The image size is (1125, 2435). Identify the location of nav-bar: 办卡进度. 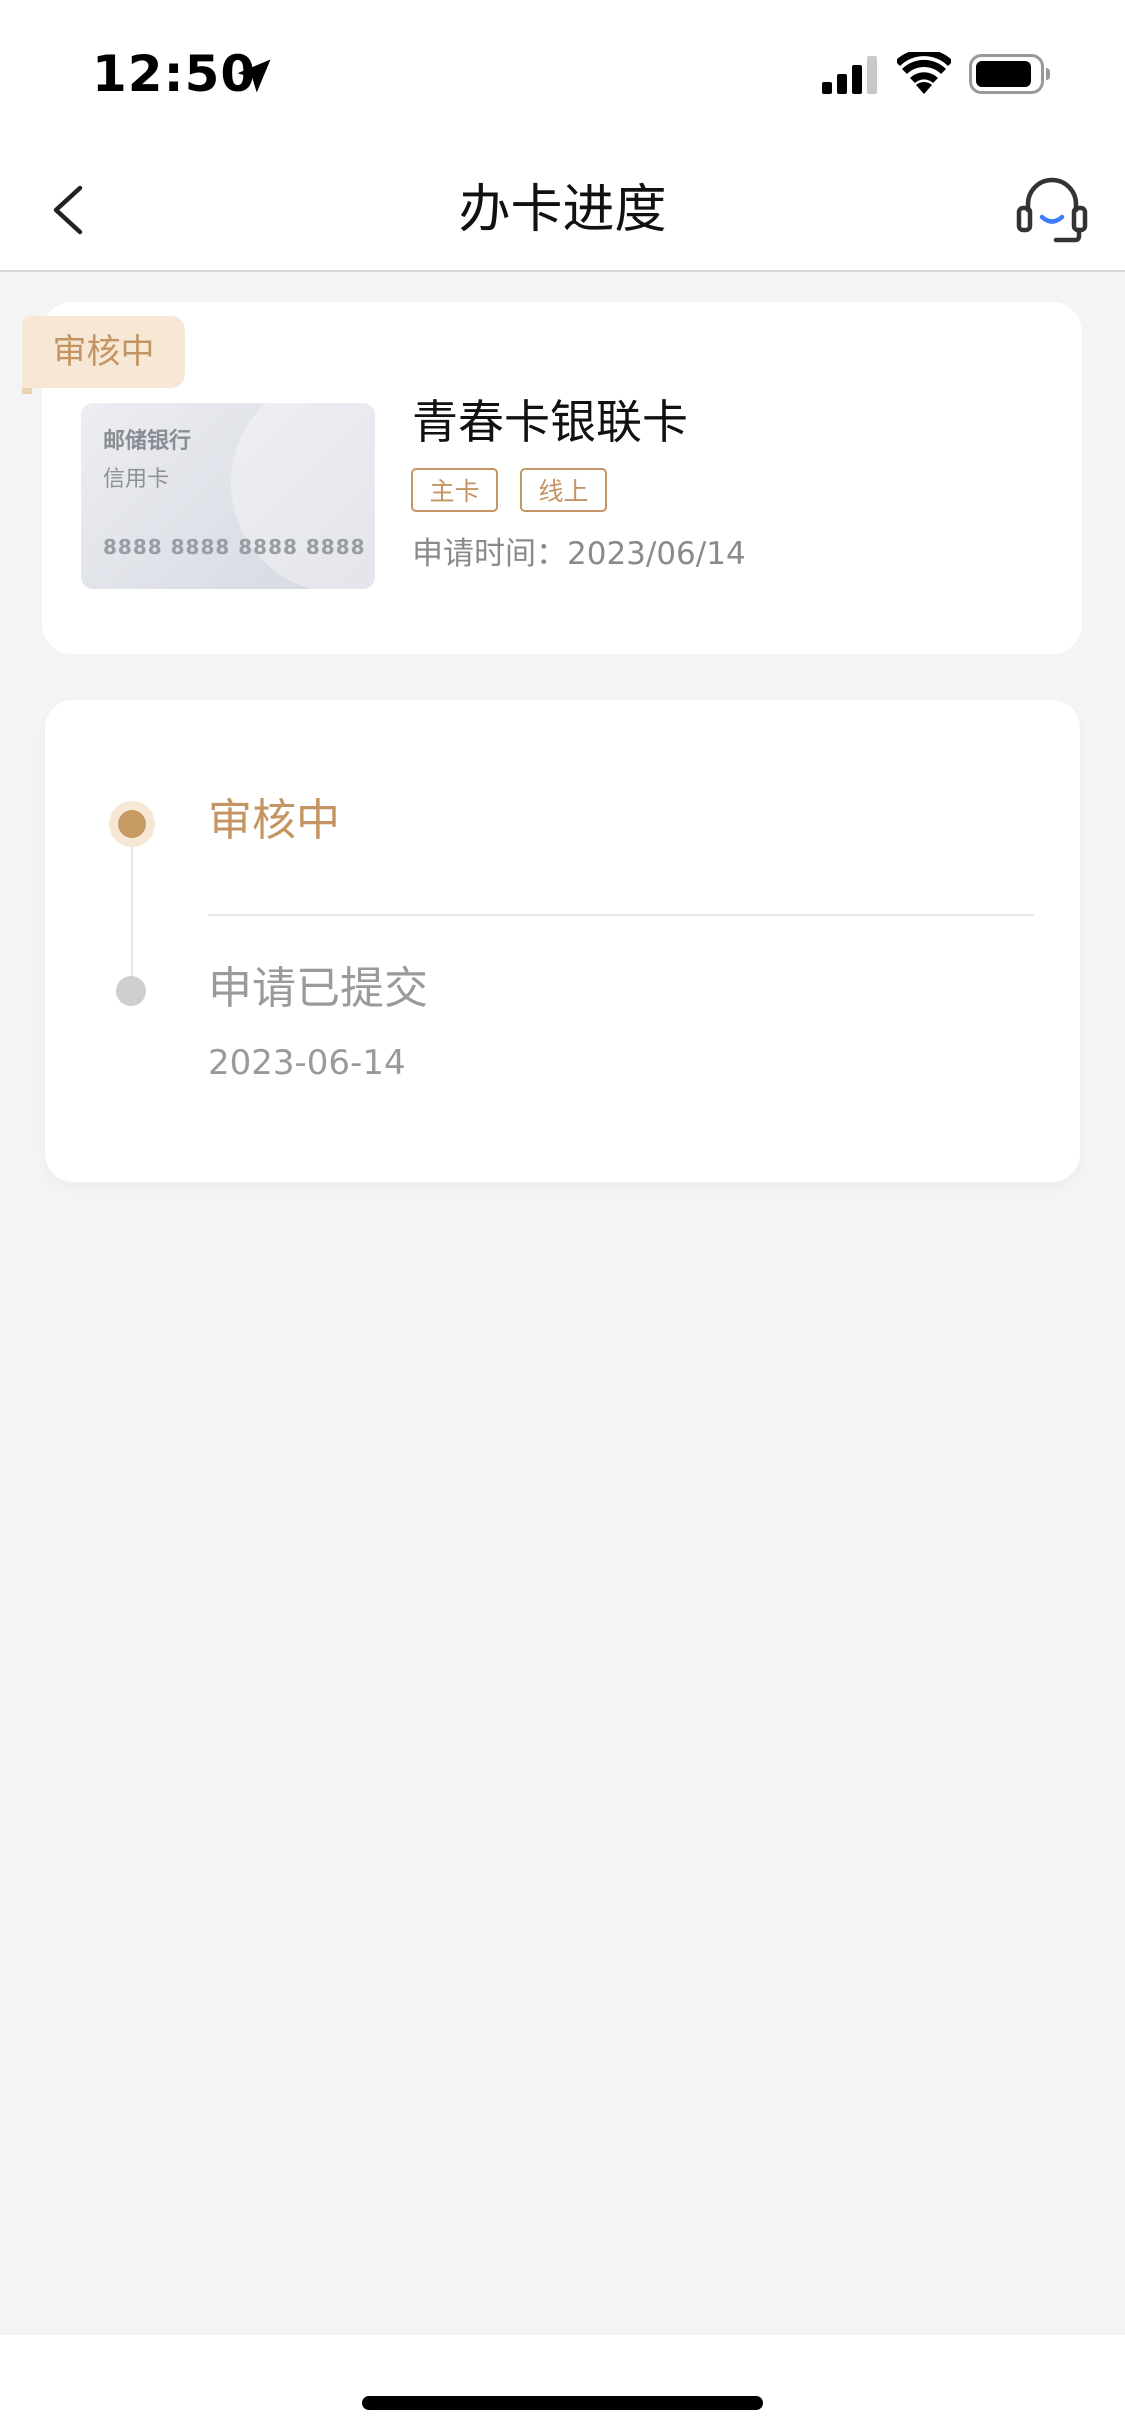
(562, 211).